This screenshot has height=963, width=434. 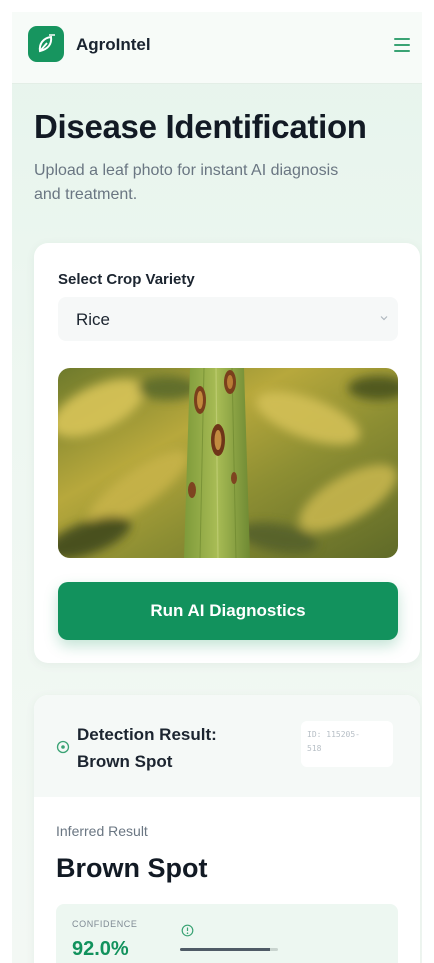 I want to click on page-title: Disease Identification, so click(x=200, y=126).